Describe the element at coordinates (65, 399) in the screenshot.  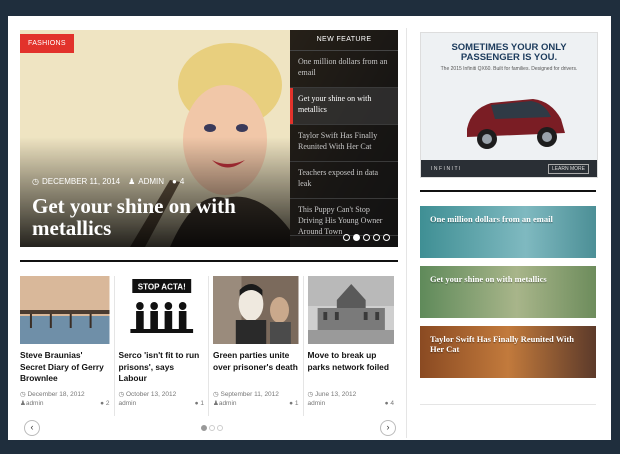
I see `post-meta: ◷ December 18, 2012 ♟admin ● 2` at that location.